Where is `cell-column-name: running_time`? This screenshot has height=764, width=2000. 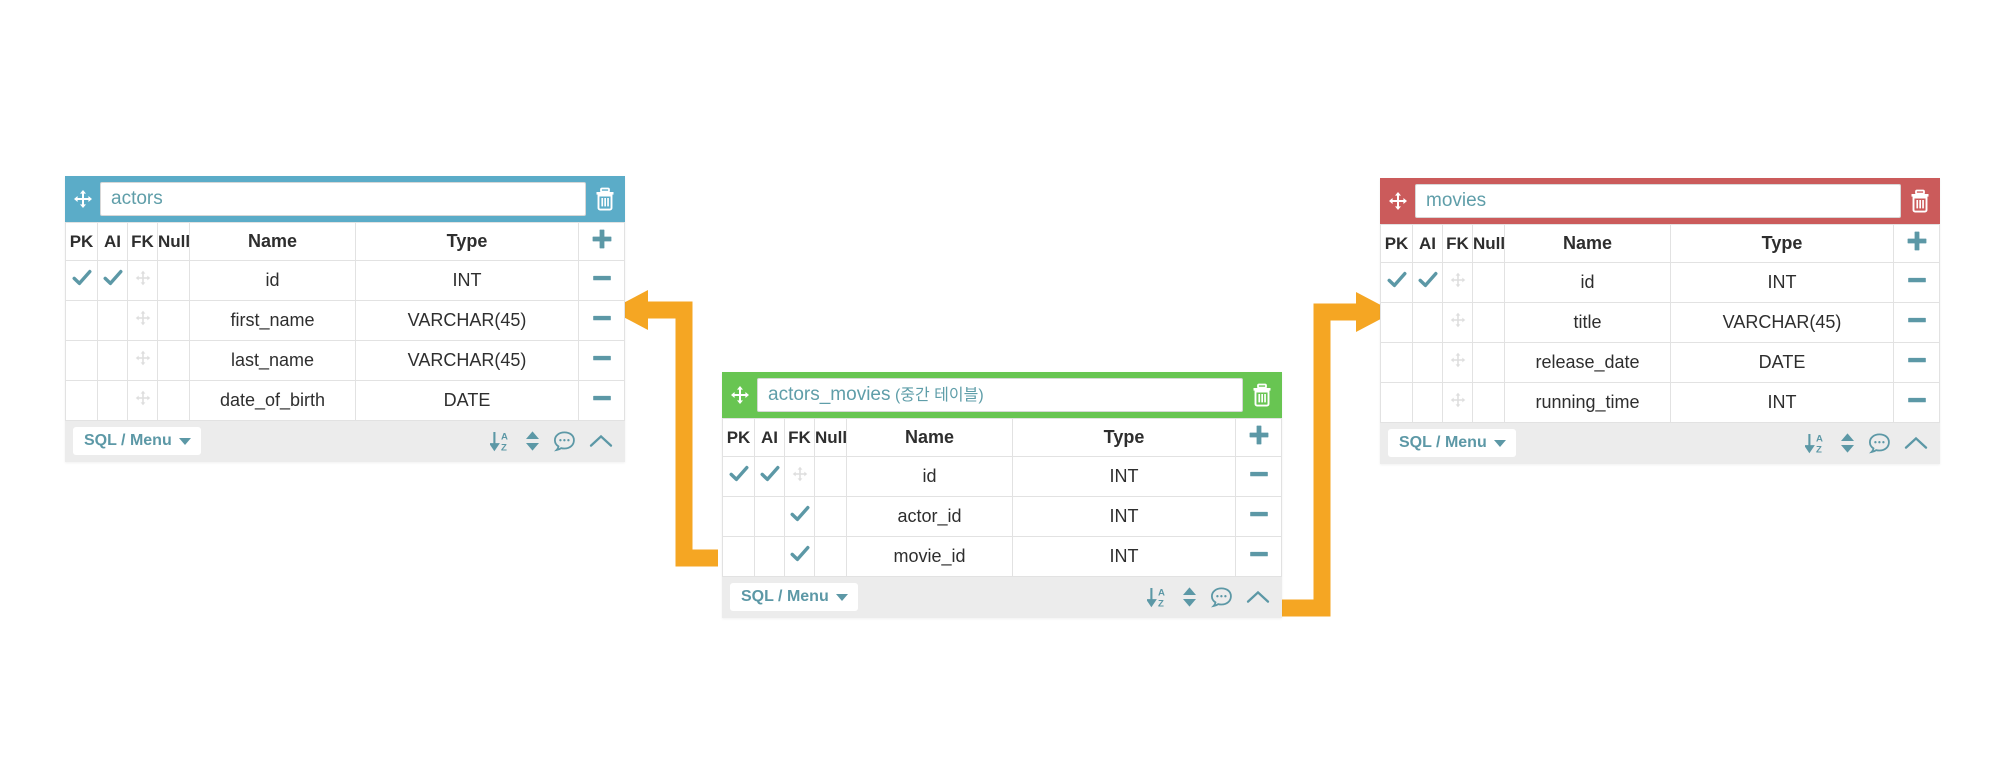 cell-column-name: running_time is located at coordinates (1587, 402).